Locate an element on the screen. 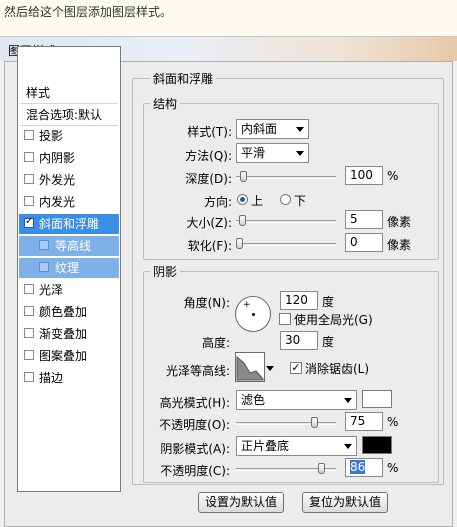 The height and width of the screenshot is (527, 457). soften-slider-thumb is located at coordinates (239, 243).